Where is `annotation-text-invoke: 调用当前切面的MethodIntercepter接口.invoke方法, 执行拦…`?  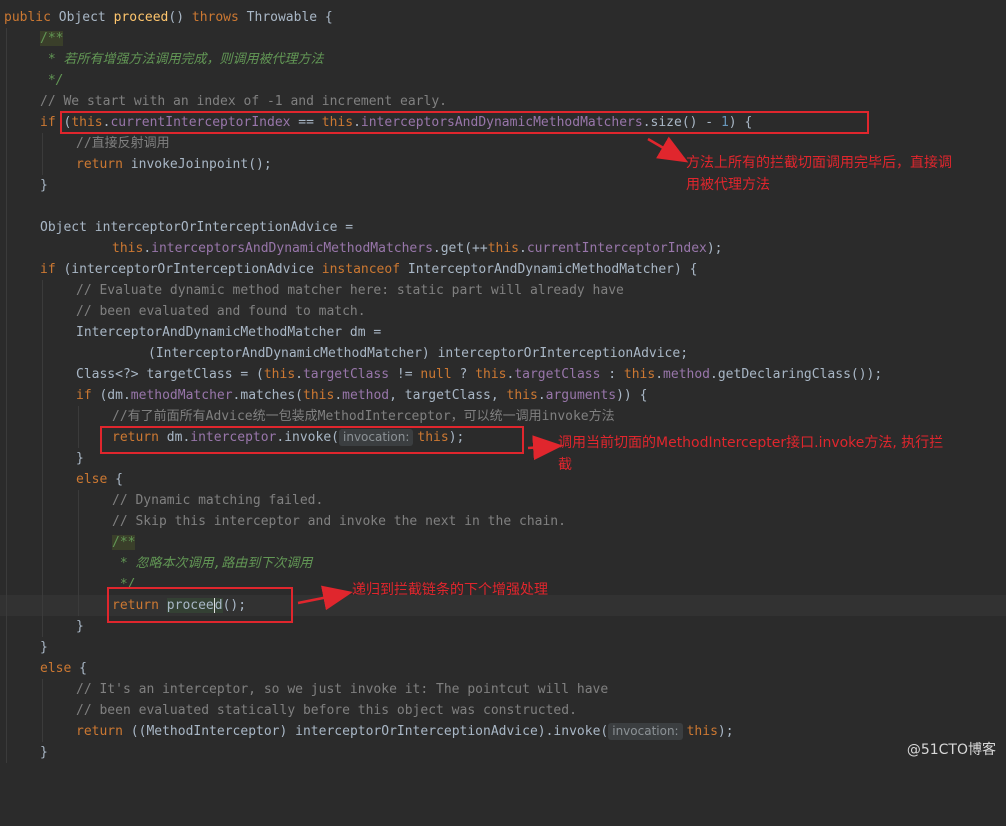 annotation-text-invoke: 调用当前切面的MethodIntercepter接口.invoke方法, 执行拦… is located at coordinates (751, 454).